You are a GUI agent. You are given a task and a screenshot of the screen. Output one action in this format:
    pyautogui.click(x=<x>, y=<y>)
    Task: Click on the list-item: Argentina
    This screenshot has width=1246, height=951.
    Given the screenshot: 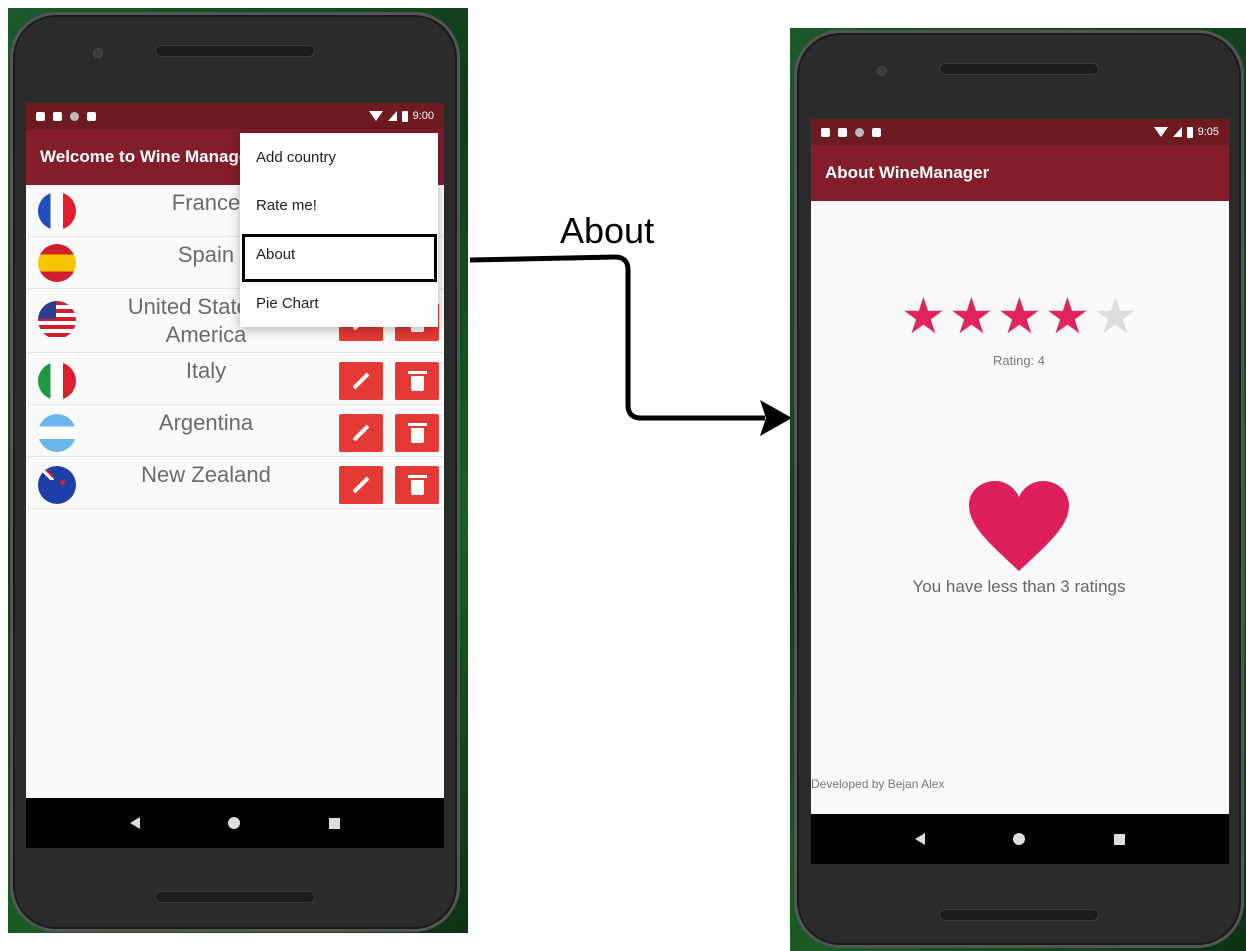 What is the action you would take?
    pyautogui.click(x=235, y=431)
    